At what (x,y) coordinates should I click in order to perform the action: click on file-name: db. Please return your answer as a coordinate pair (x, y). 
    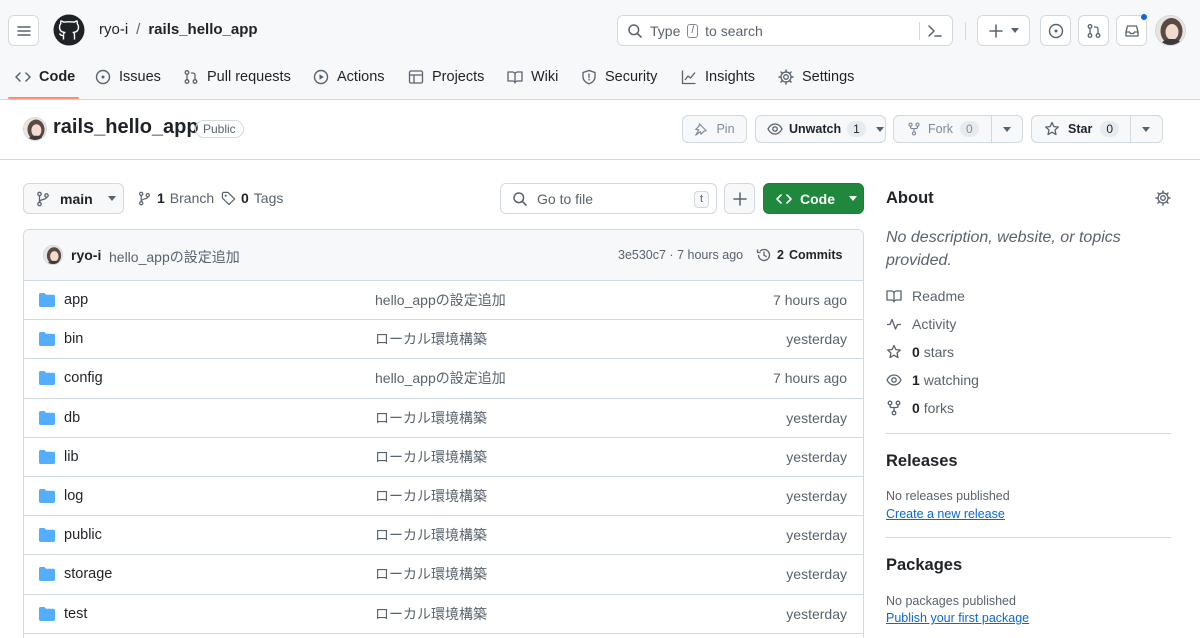
    Looking at the image, I should click on (72, 418).